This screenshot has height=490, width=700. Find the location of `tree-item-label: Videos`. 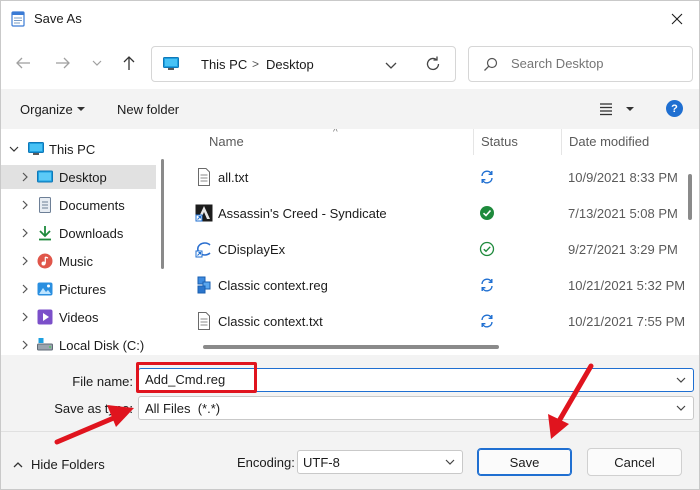

tree-item-label: Videos is located at coordinates (79, 317).